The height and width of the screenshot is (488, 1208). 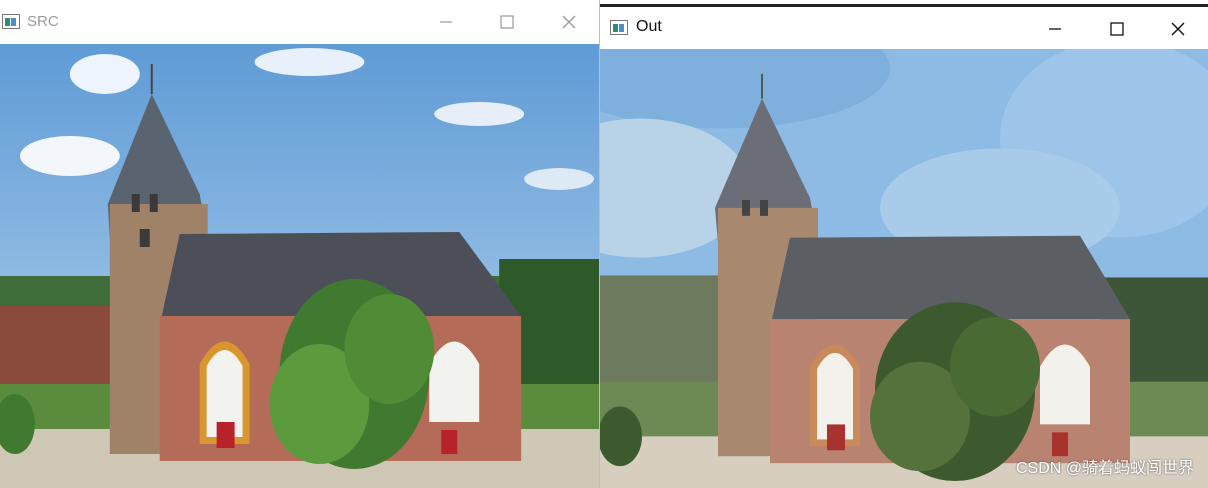 What do you see at coordinates (904, 28) in the screenshot?
I see `out-titlebar: Out` at bounding box center [904, 28].